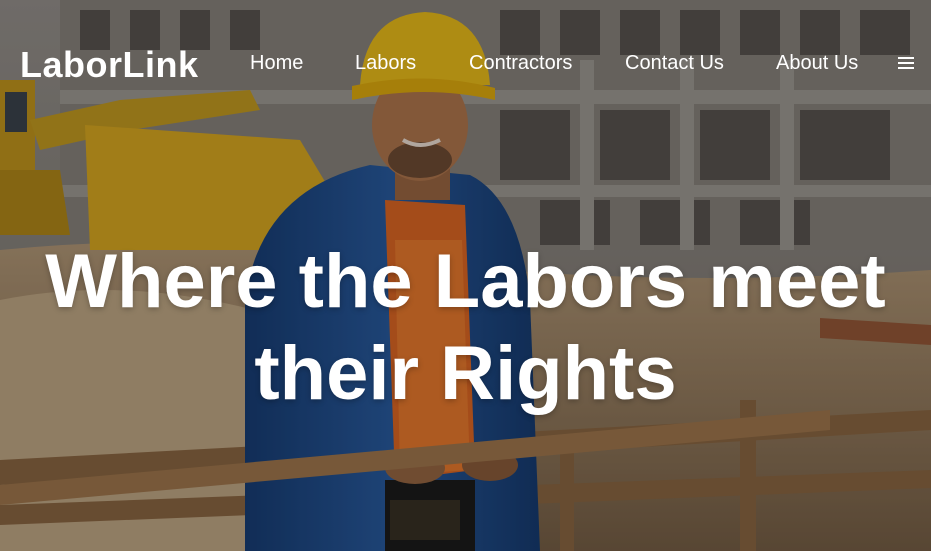 The image size is (931, 551). What do you see at coordinates (817, 63) in the screenshot?
I see `nav-link-about-us: About Us` at bounding box center [817, 63].